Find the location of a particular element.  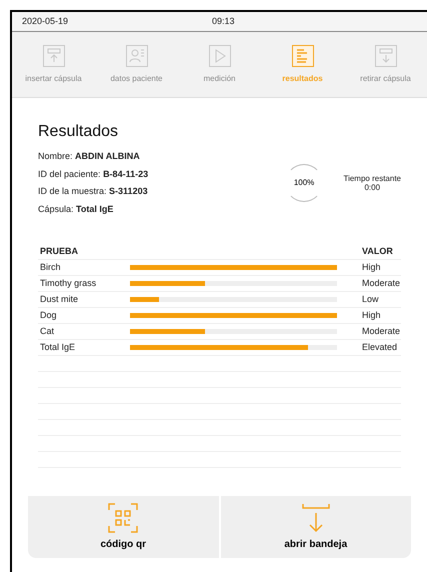

page-title: Resultados is located at coordinates (79, 132).